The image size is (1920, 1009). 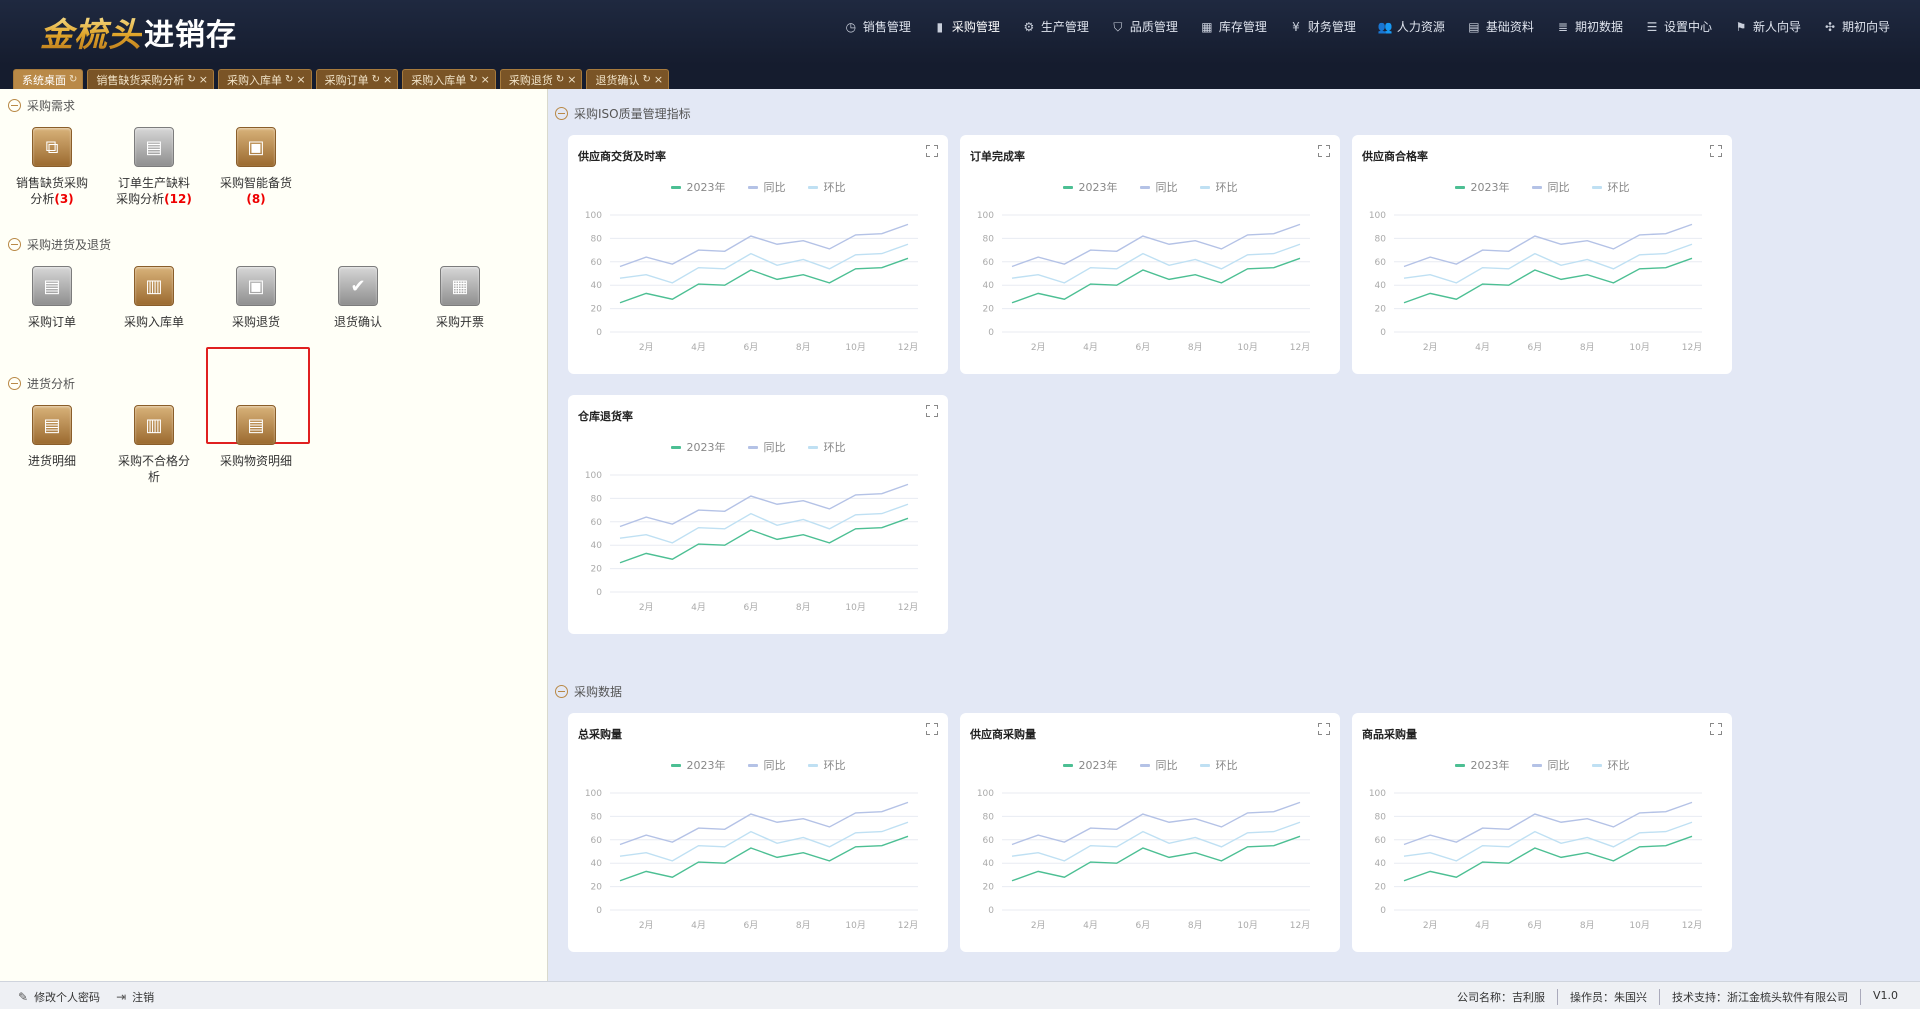 I want to click on function-item-1-1: ▥ 采购入库单, so click(x=154, y=298).